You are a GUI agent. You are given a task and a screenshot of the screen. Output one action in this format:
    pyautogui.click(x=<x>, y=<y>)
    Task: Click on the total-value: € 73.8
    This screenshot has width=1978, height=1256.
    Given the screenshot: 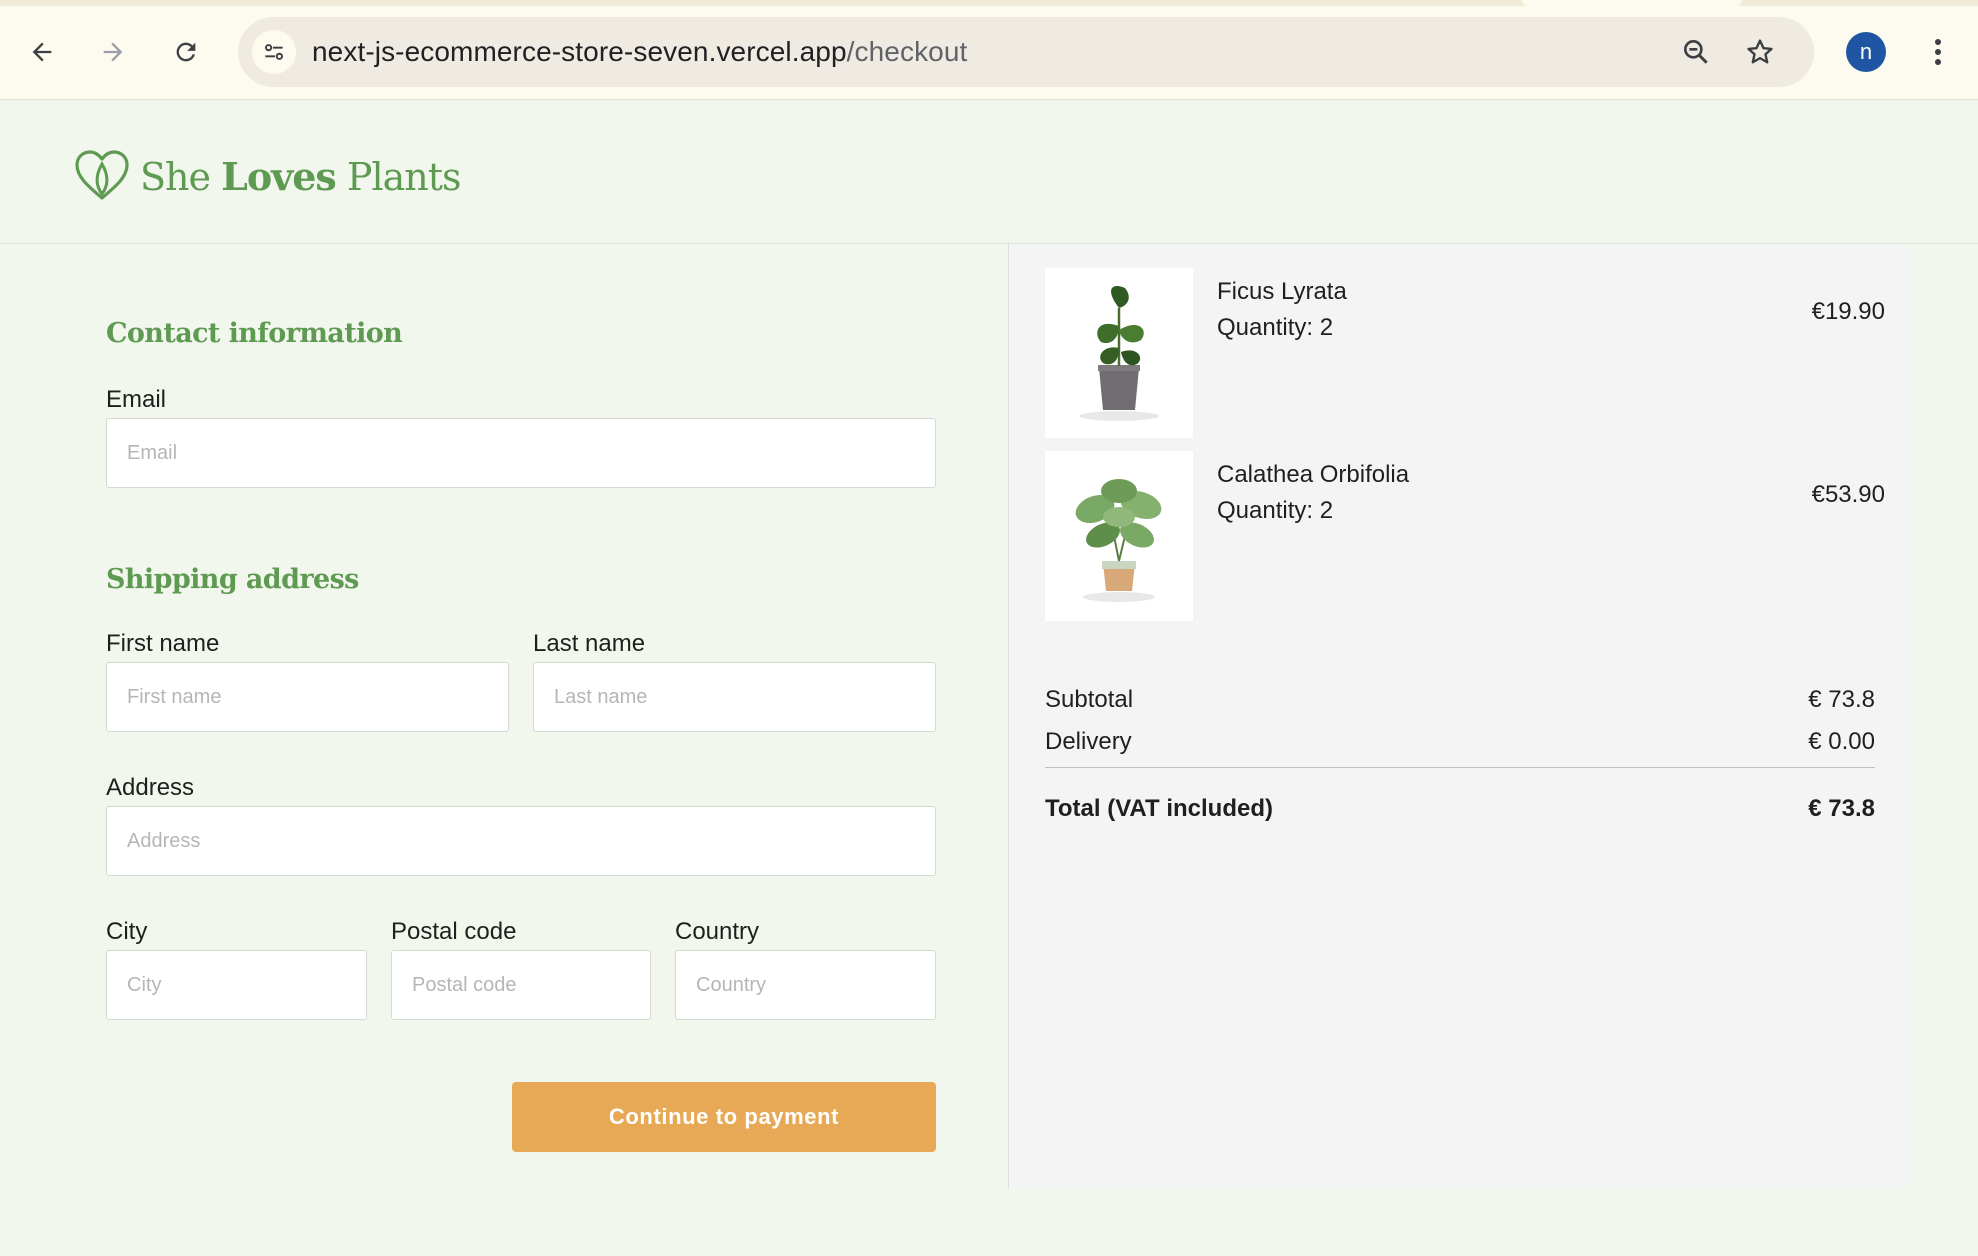 What is the action you would take?
    pyautogui.click(x=1841, y=808)
    